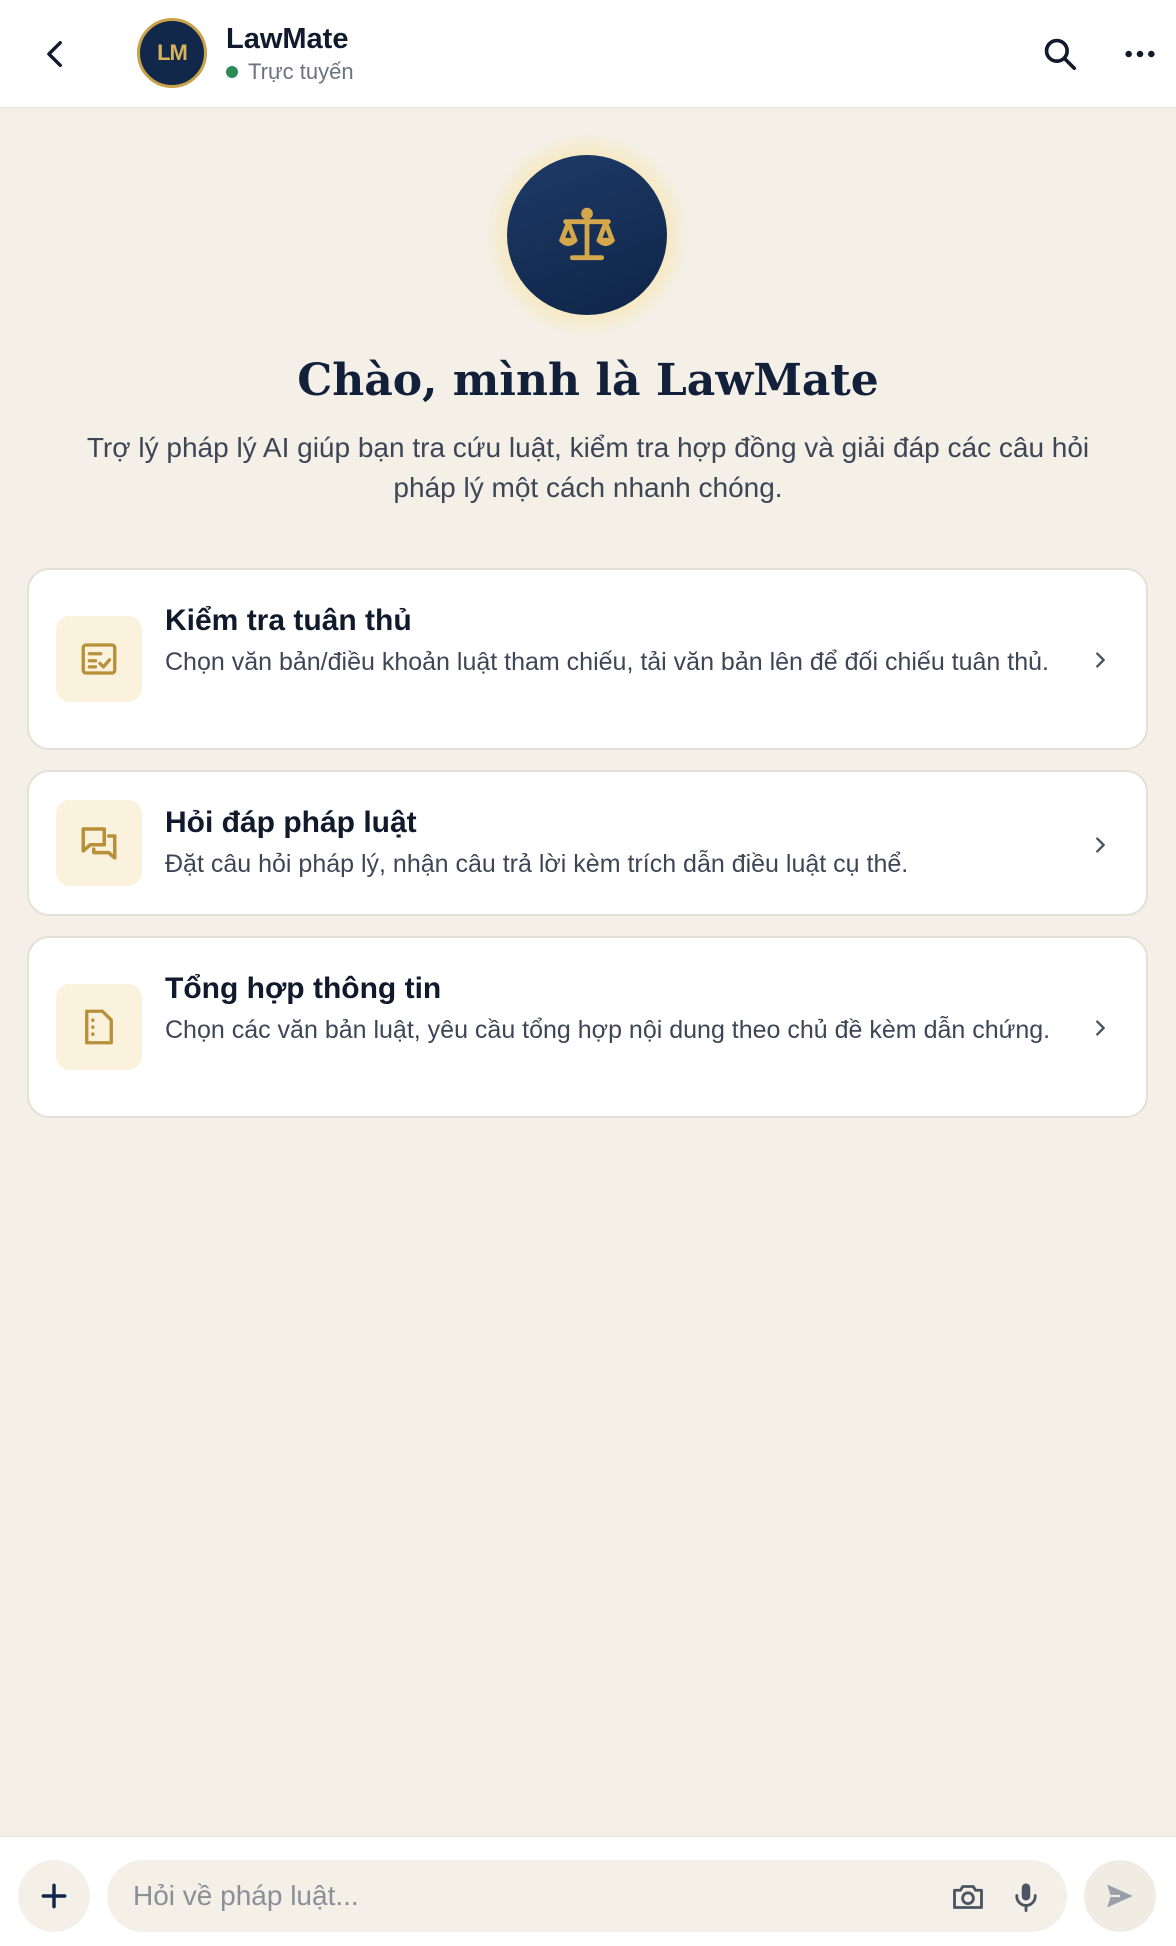 Image resolution: width=1176 pixels, height=1946 pixels. What do you see at coordinates (588, 54) in the screenshot?
I see `chat-header: LM LawMate Trực tuyến` at bounding box center [588, 54].